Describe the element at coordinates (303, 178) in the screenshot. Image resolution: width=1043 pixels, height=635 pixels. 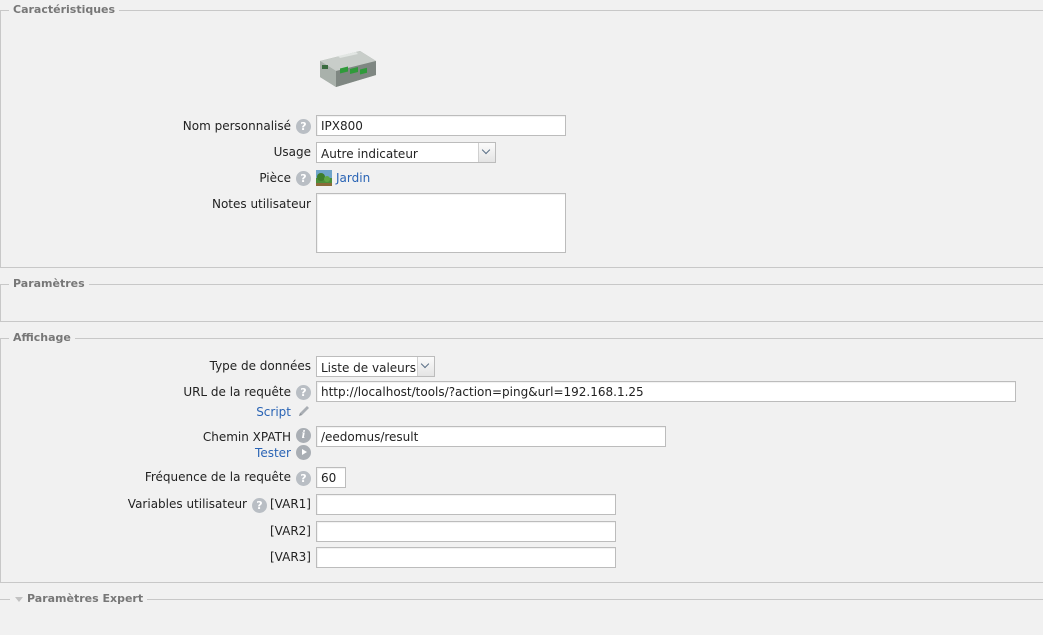
I see `piece-help-icon: ?` at that location.